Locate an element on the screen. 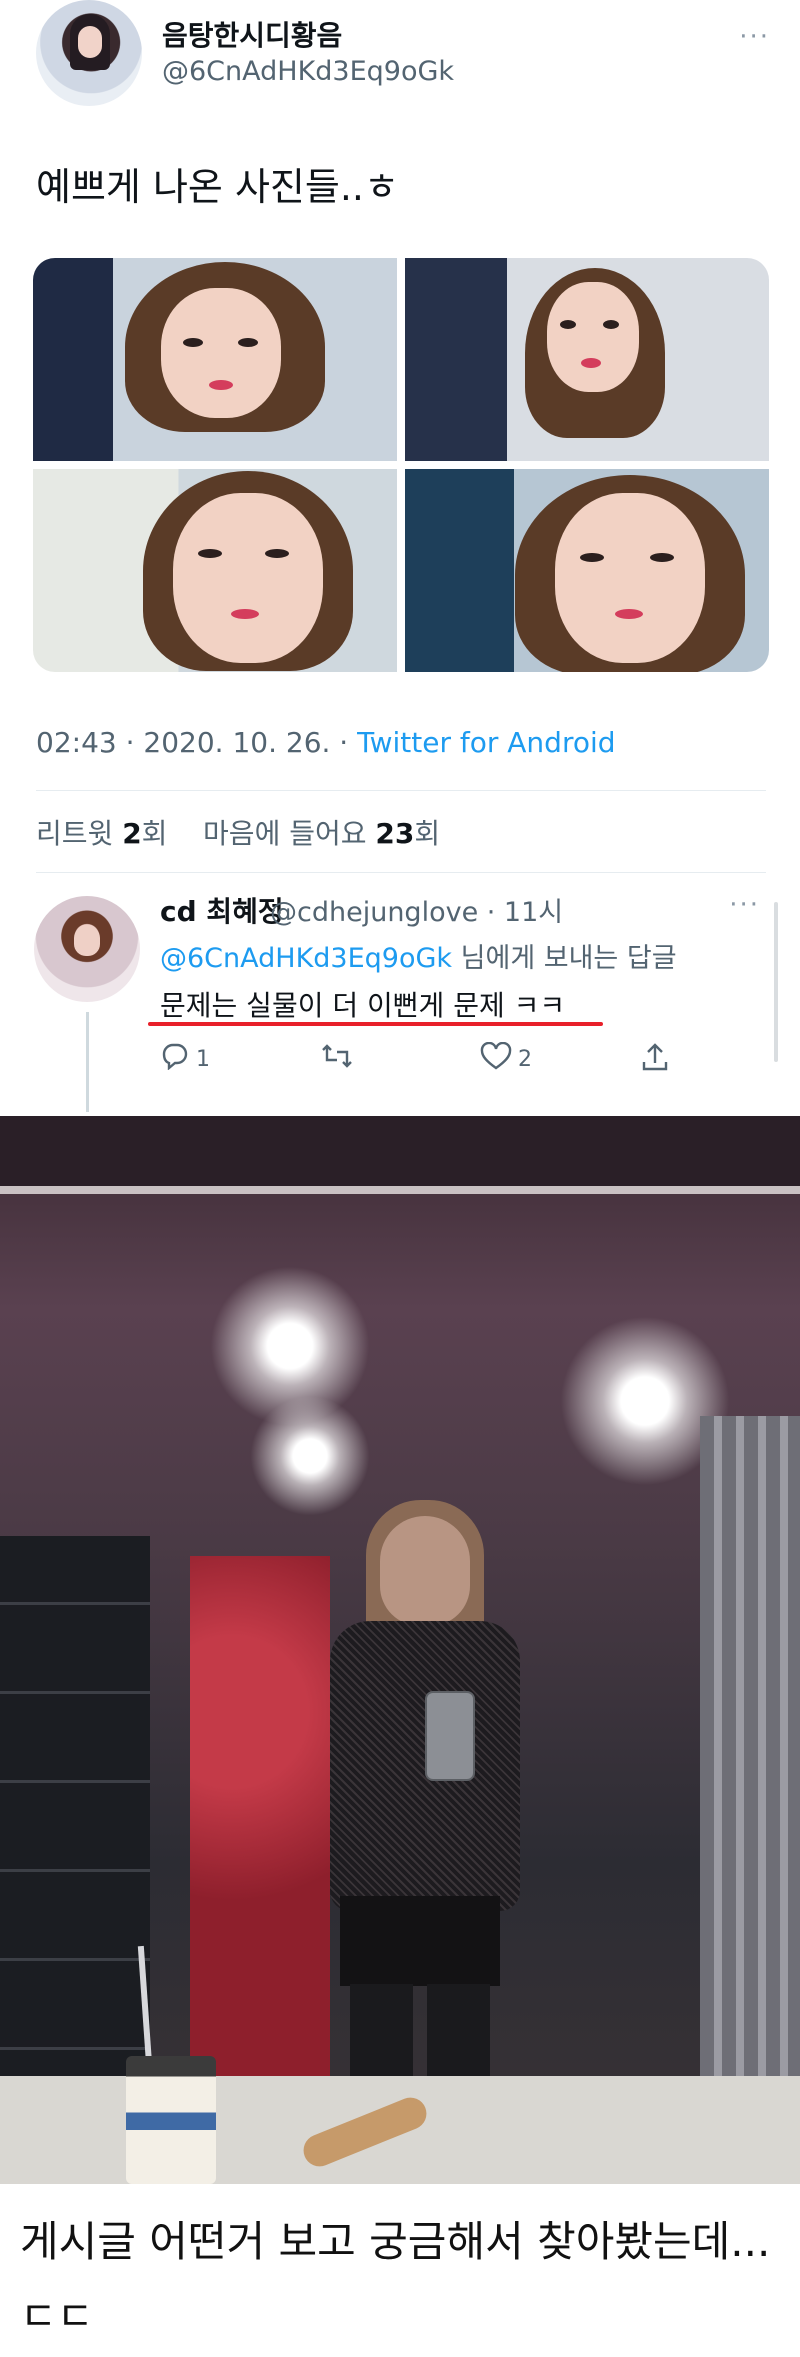  reply-author-handle: @cdhejunglove · 11시 is located at coordinates (416, 909).